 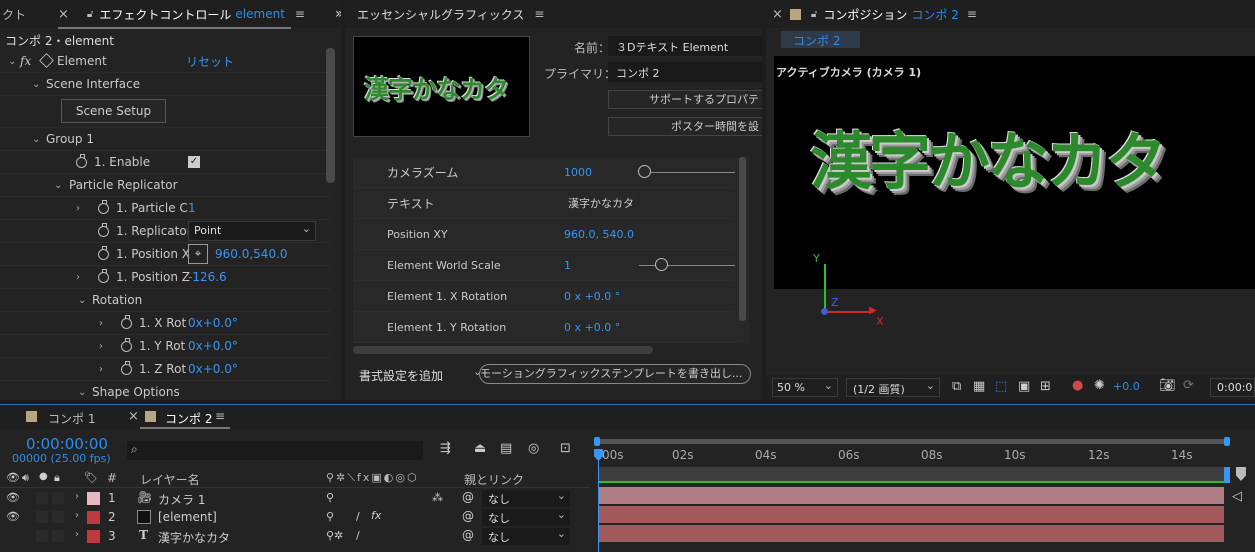 I want to click on region-of-interest-icon: ⧉, so click(x=956, y=386).